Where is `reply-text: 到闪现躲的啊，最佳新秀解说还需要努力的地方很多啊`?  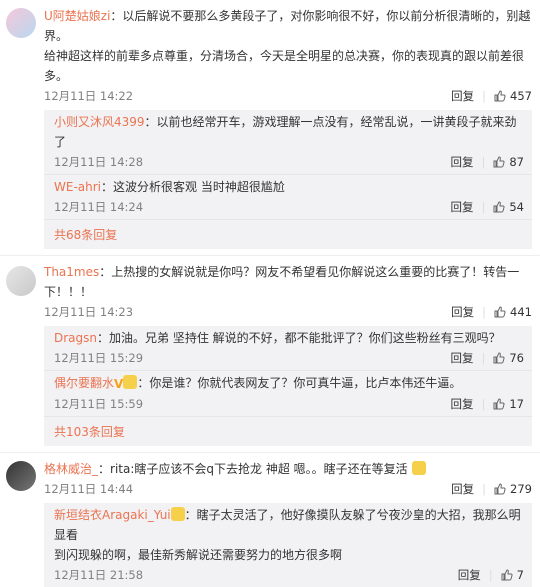 reply-text: 到闪现躲的啊，最佳新秀解说还需要努力的地方很多啊 is located at coordinates (198, 555).